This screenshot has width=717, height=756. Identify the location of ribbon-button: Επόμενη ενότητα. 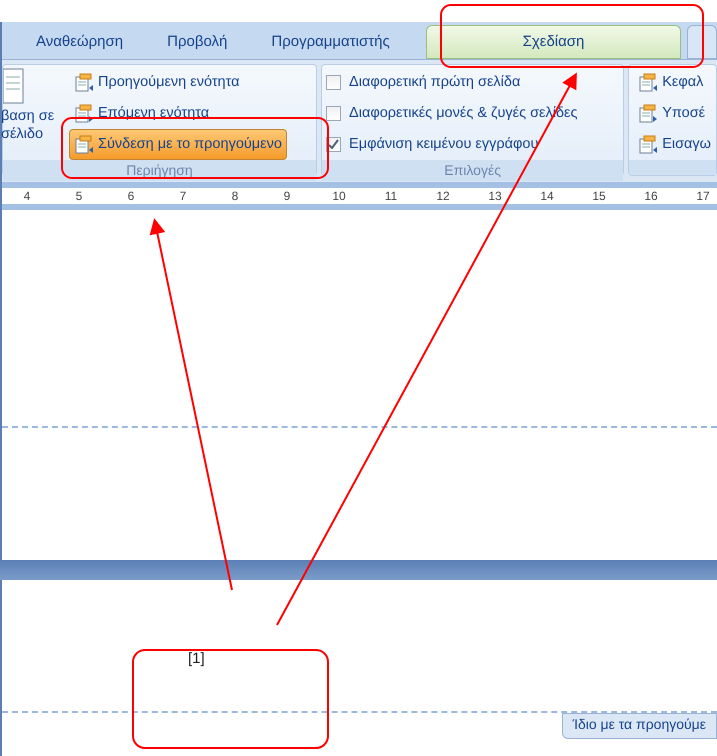
(178, 113).